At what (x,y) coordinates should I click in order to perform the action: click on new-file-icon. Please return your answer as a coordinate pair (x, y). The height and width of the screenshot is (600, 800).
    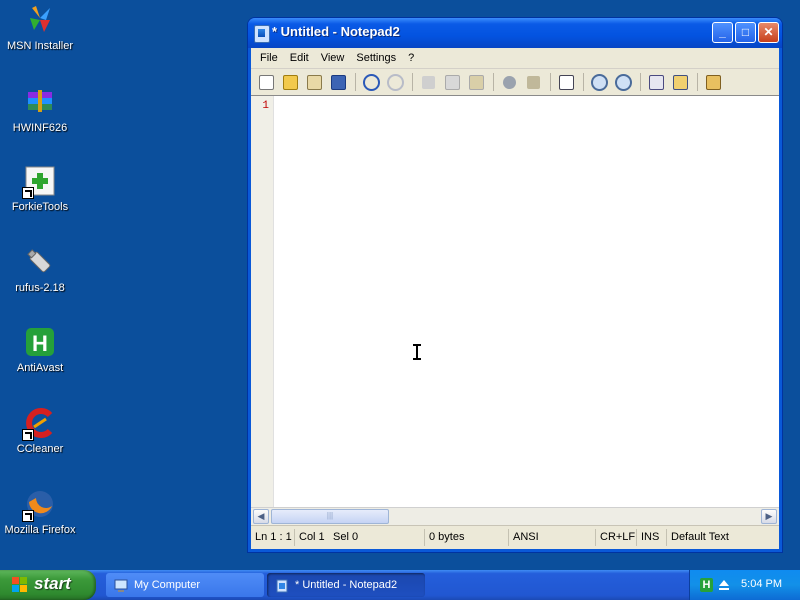
    Looking at the image, I should click on (266, 82).